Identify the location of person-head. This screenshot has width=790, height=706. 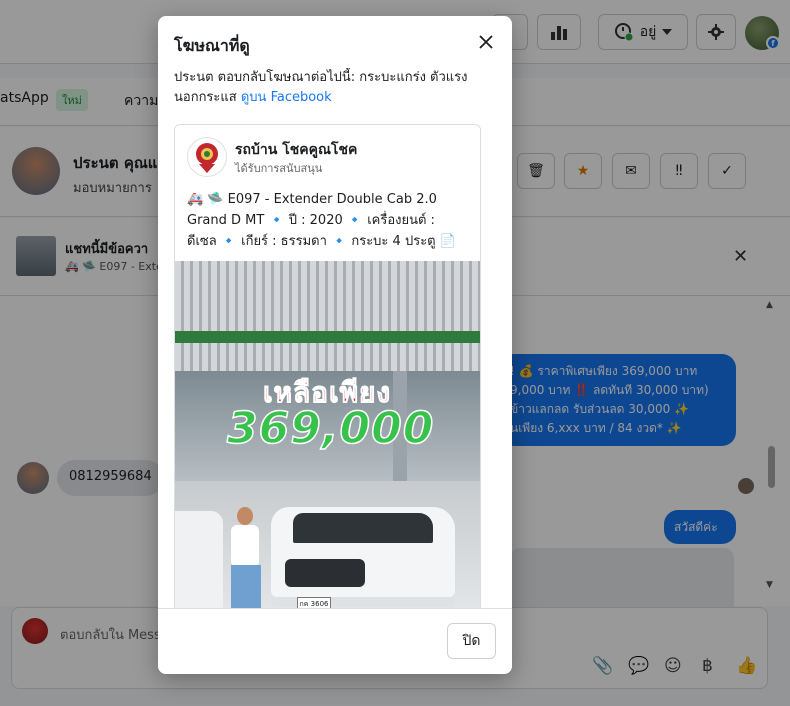
(245, 516).